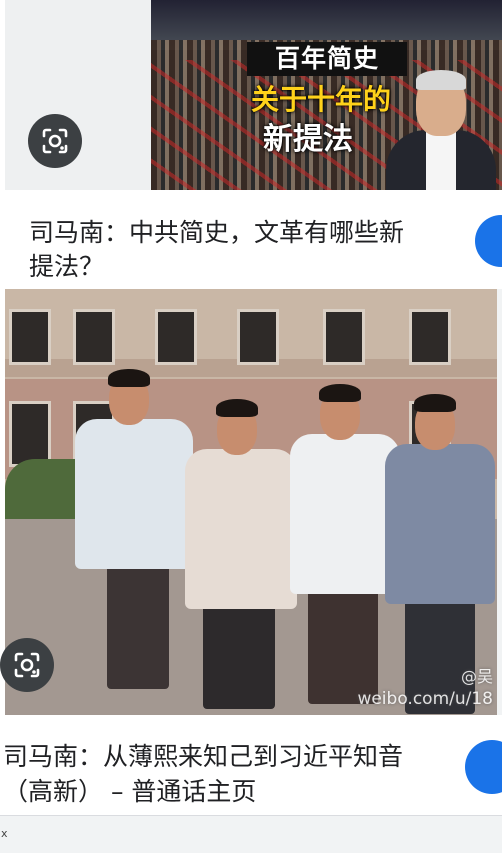 The width and height of the screenshot is (502, 853). I want to click on presenter-figure, so click(441, 130).